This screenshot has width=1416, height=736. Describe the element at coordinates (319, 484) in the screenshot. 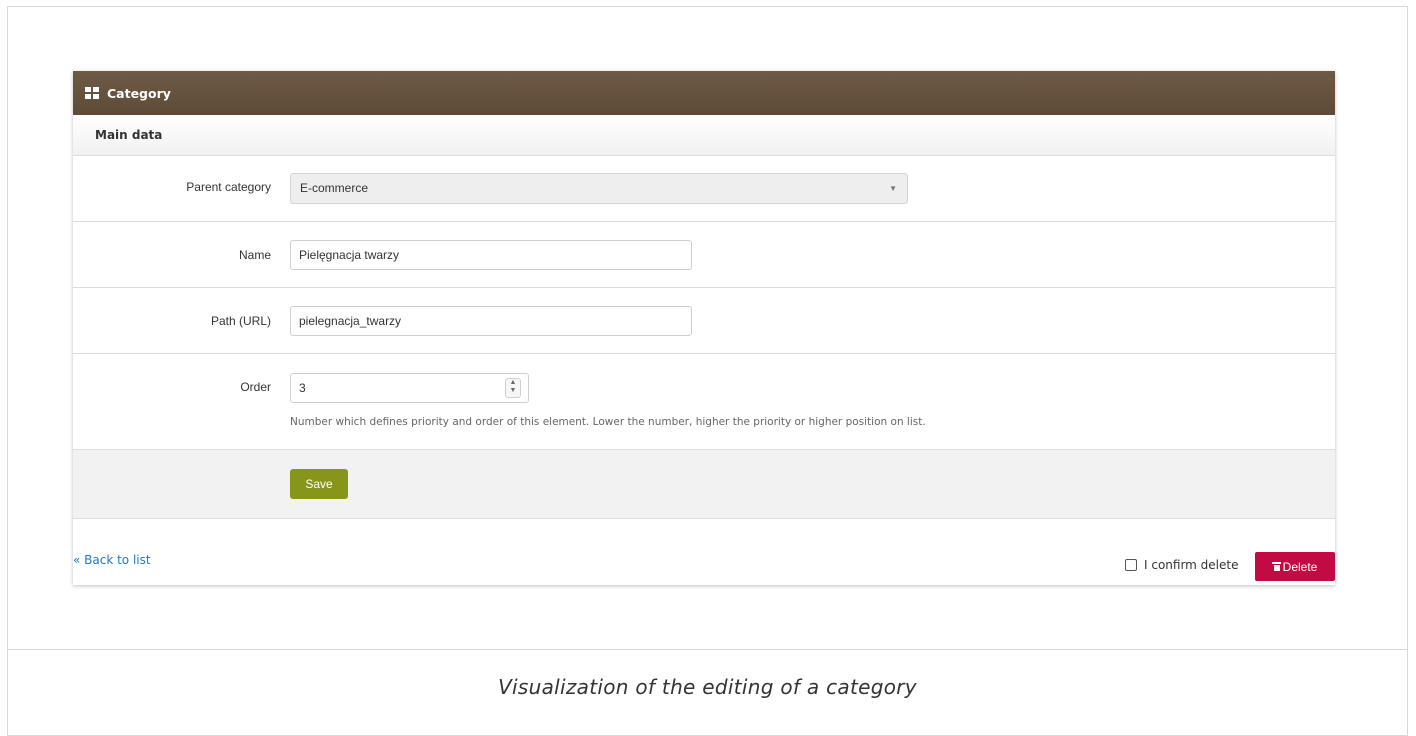

I see `save-button: Save` at that location.